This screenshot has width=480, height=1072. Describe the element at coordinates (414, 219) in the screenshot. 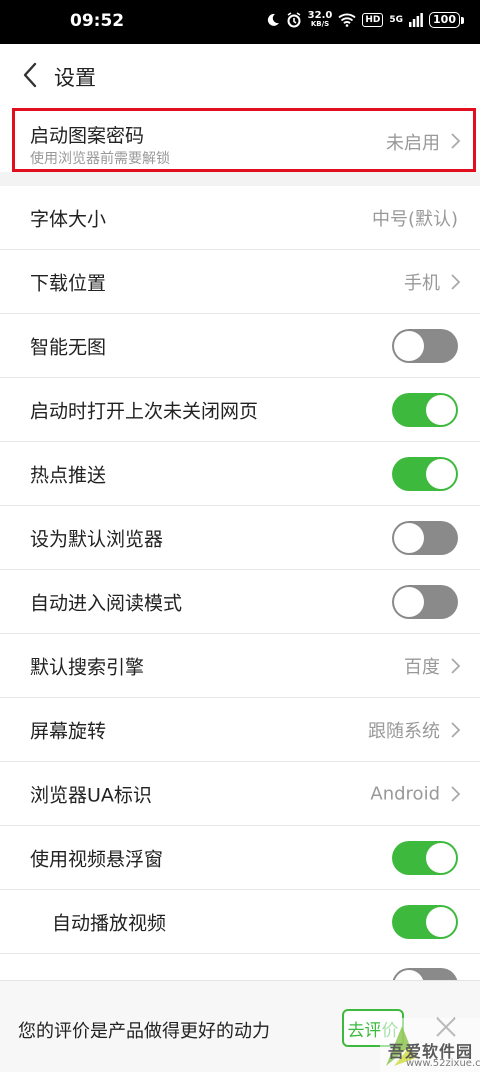

I see `setting-value: 中号(默认)` at that location.